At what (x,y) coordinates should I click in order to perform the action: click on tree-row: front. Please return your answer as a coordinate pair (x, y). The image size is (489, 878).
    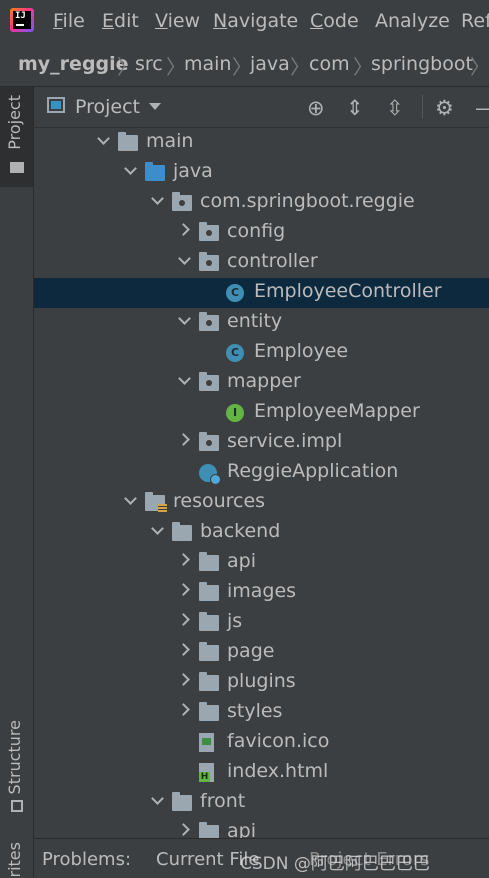
    Looking at the image, I should click on (261, 803).